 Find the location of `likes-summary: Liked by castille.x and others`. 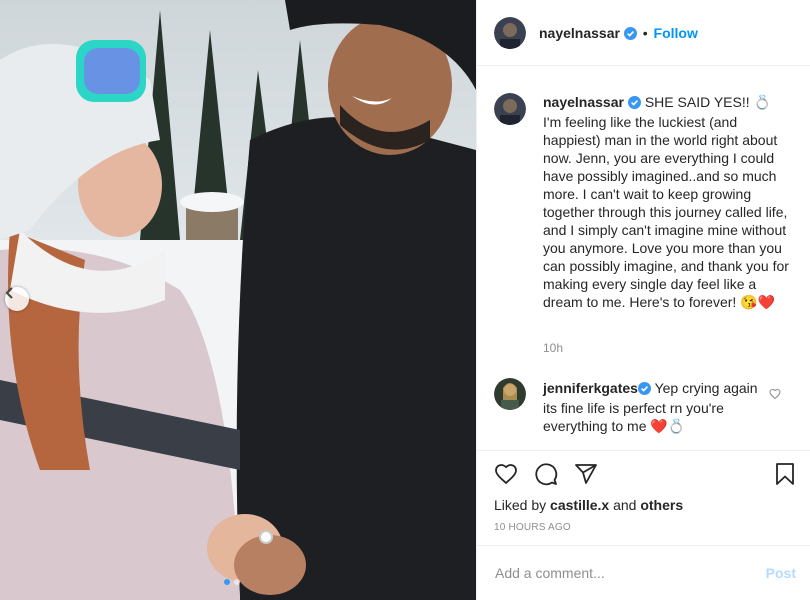

likes-summary: Liked by castille.x and others is located at coordinates (588, 505).